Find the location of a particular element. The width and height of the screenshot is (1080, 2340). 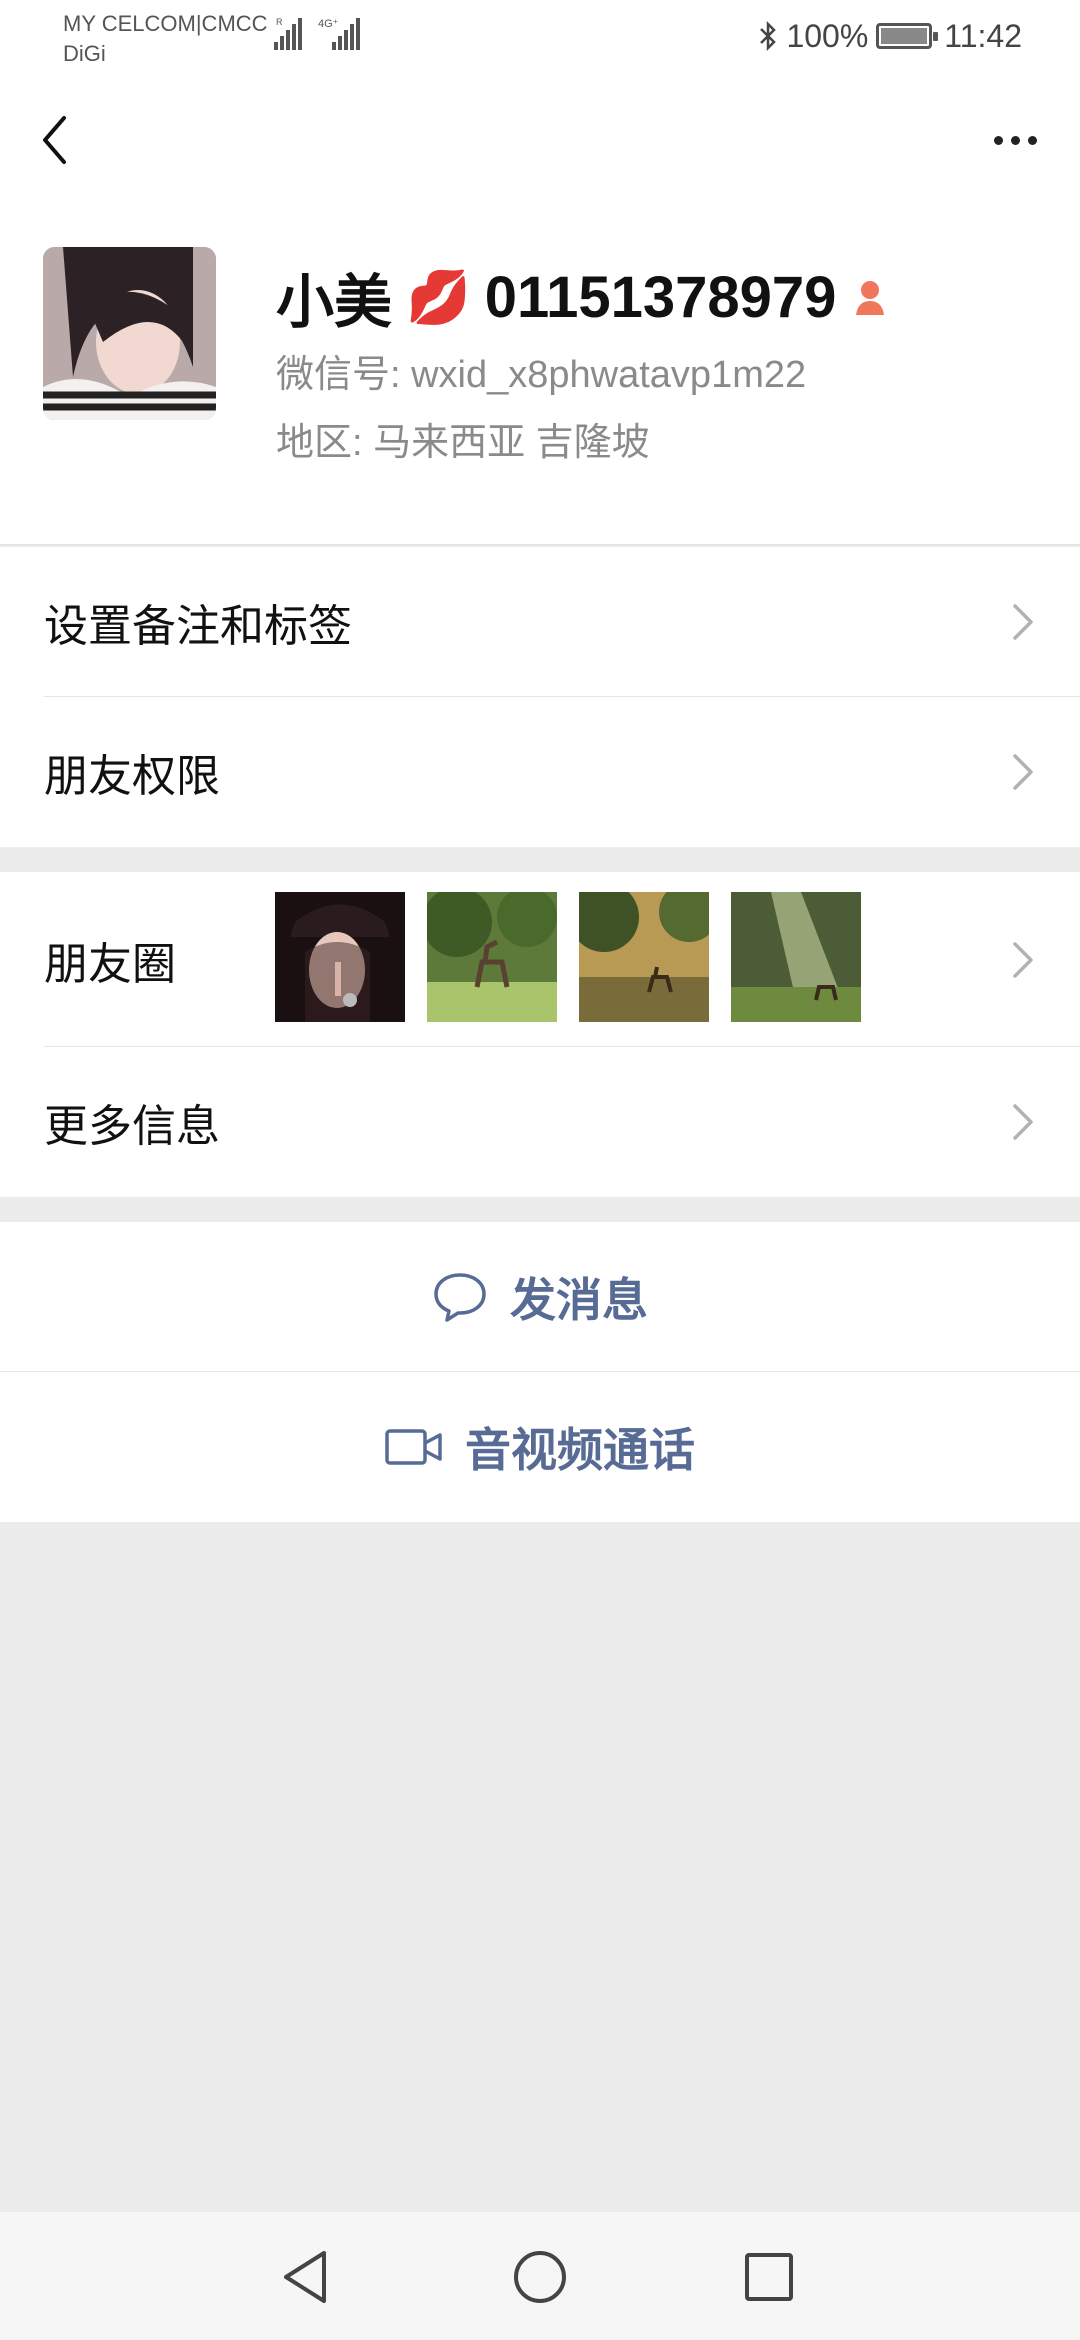

battery-percent: 100% is located at coordinates (827, 35).